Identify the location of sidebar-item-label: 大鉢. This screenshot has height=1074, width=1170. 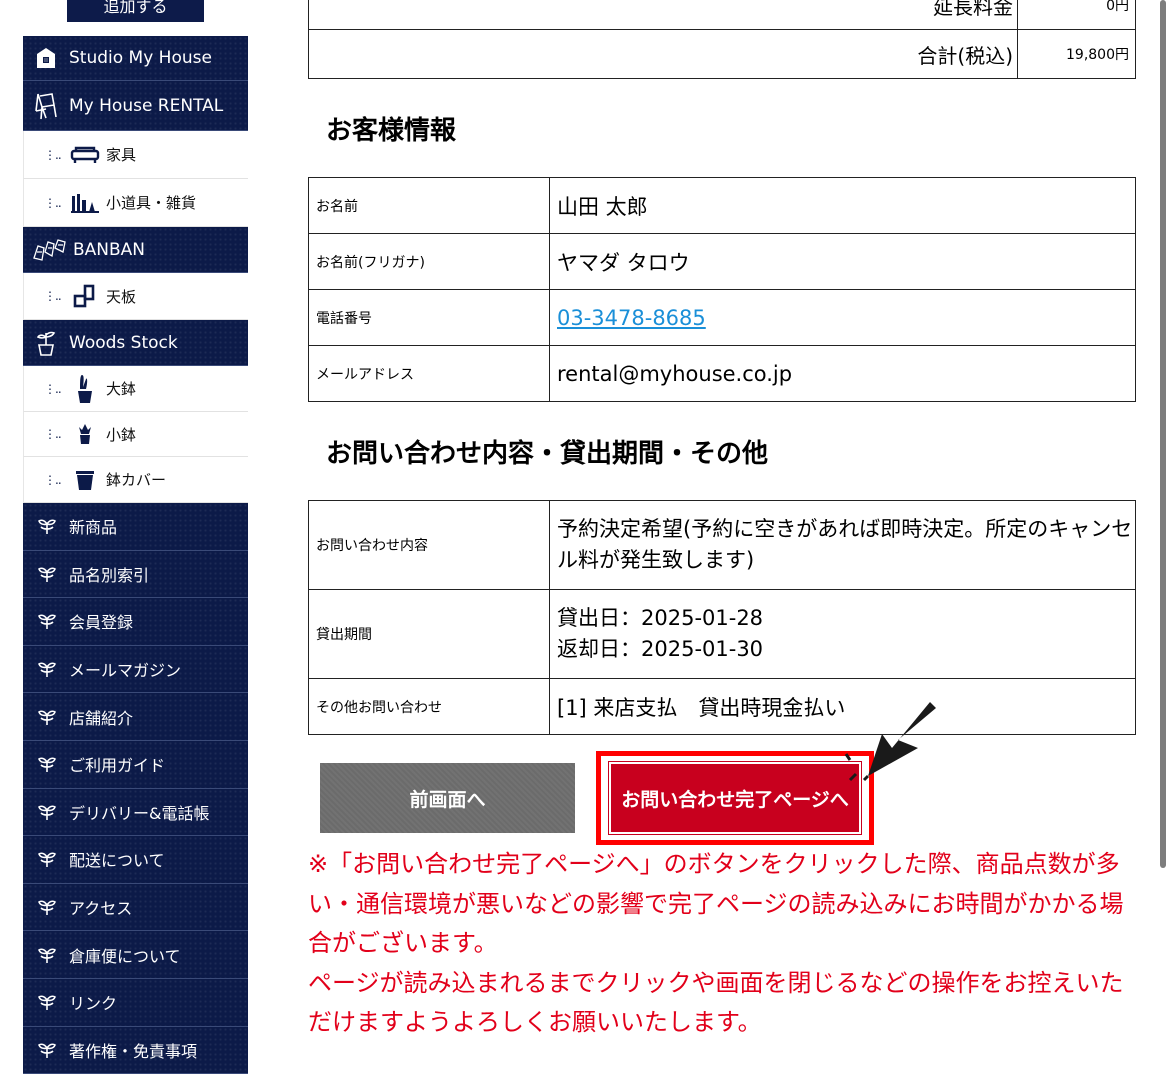
(121, 389).